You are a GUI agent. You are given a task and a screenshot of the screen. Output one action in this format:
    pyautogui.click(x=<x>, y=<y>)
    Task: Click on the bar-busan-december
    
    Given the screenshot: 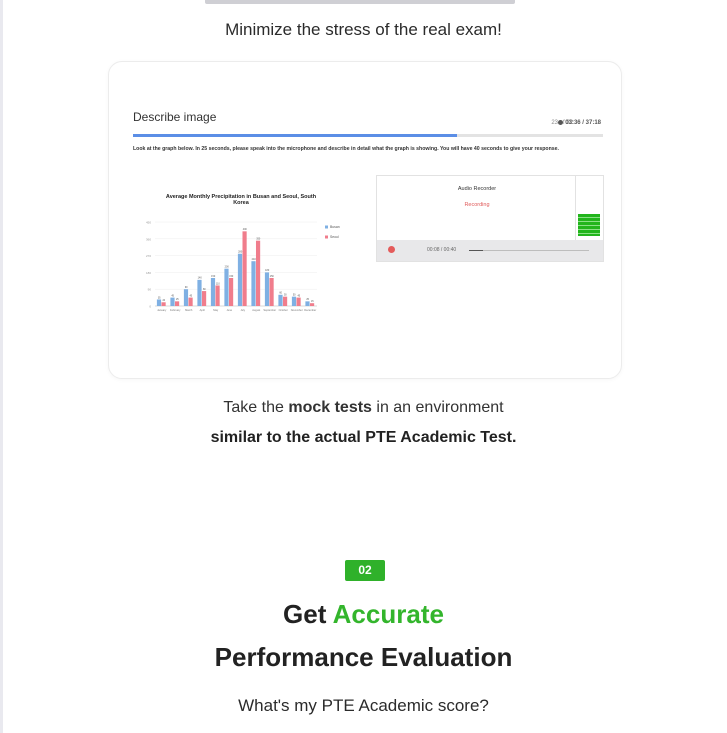 What is the action you would take?
    pyautogui.click(x=307, y=303)
    